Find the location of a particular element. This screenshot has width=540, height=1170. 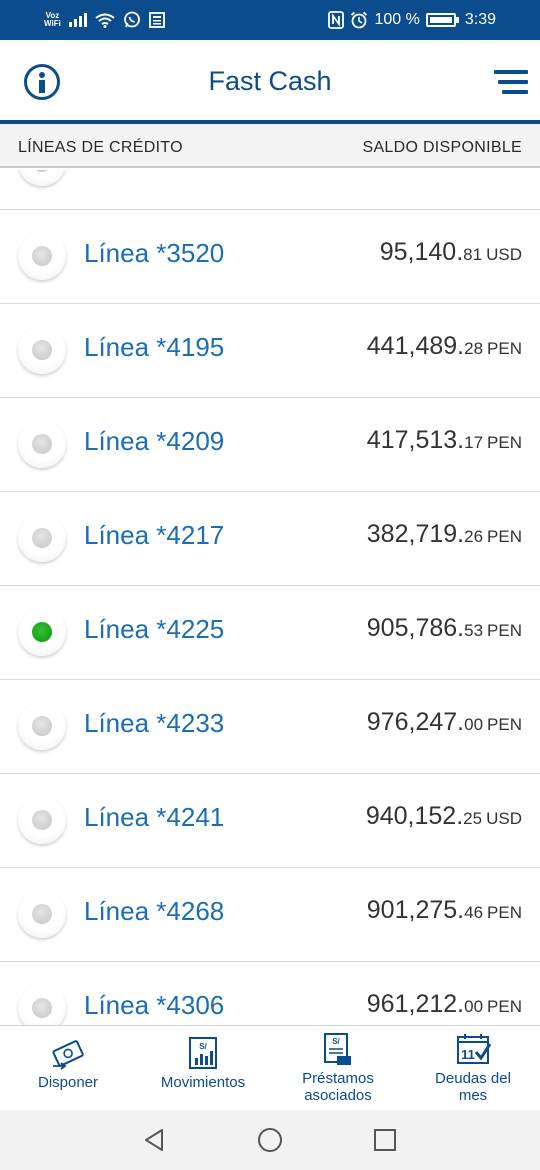

line-label: Línea *4233 is located at coordinates (154, 723).